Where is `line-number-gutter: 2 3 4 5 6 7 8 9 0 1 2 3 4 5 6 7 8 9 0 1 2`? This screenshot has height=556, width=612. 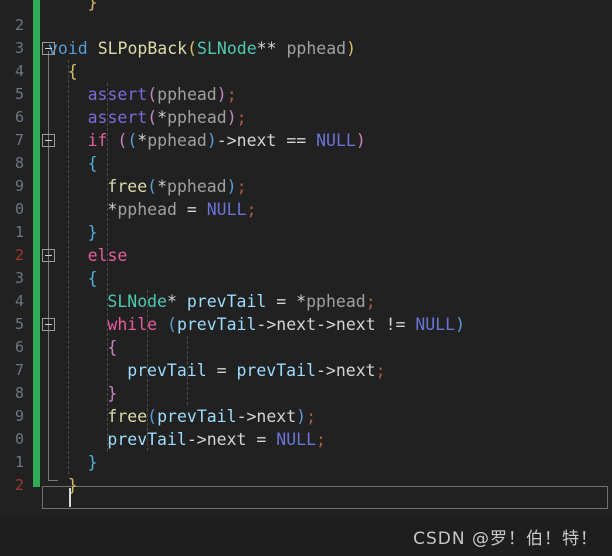 line-number-gutter: 2 3 4 5 6 7 8 9 0 1 2 3 4 5 6 7 8 9 0 1 2 is located at coordinates (14, 257).